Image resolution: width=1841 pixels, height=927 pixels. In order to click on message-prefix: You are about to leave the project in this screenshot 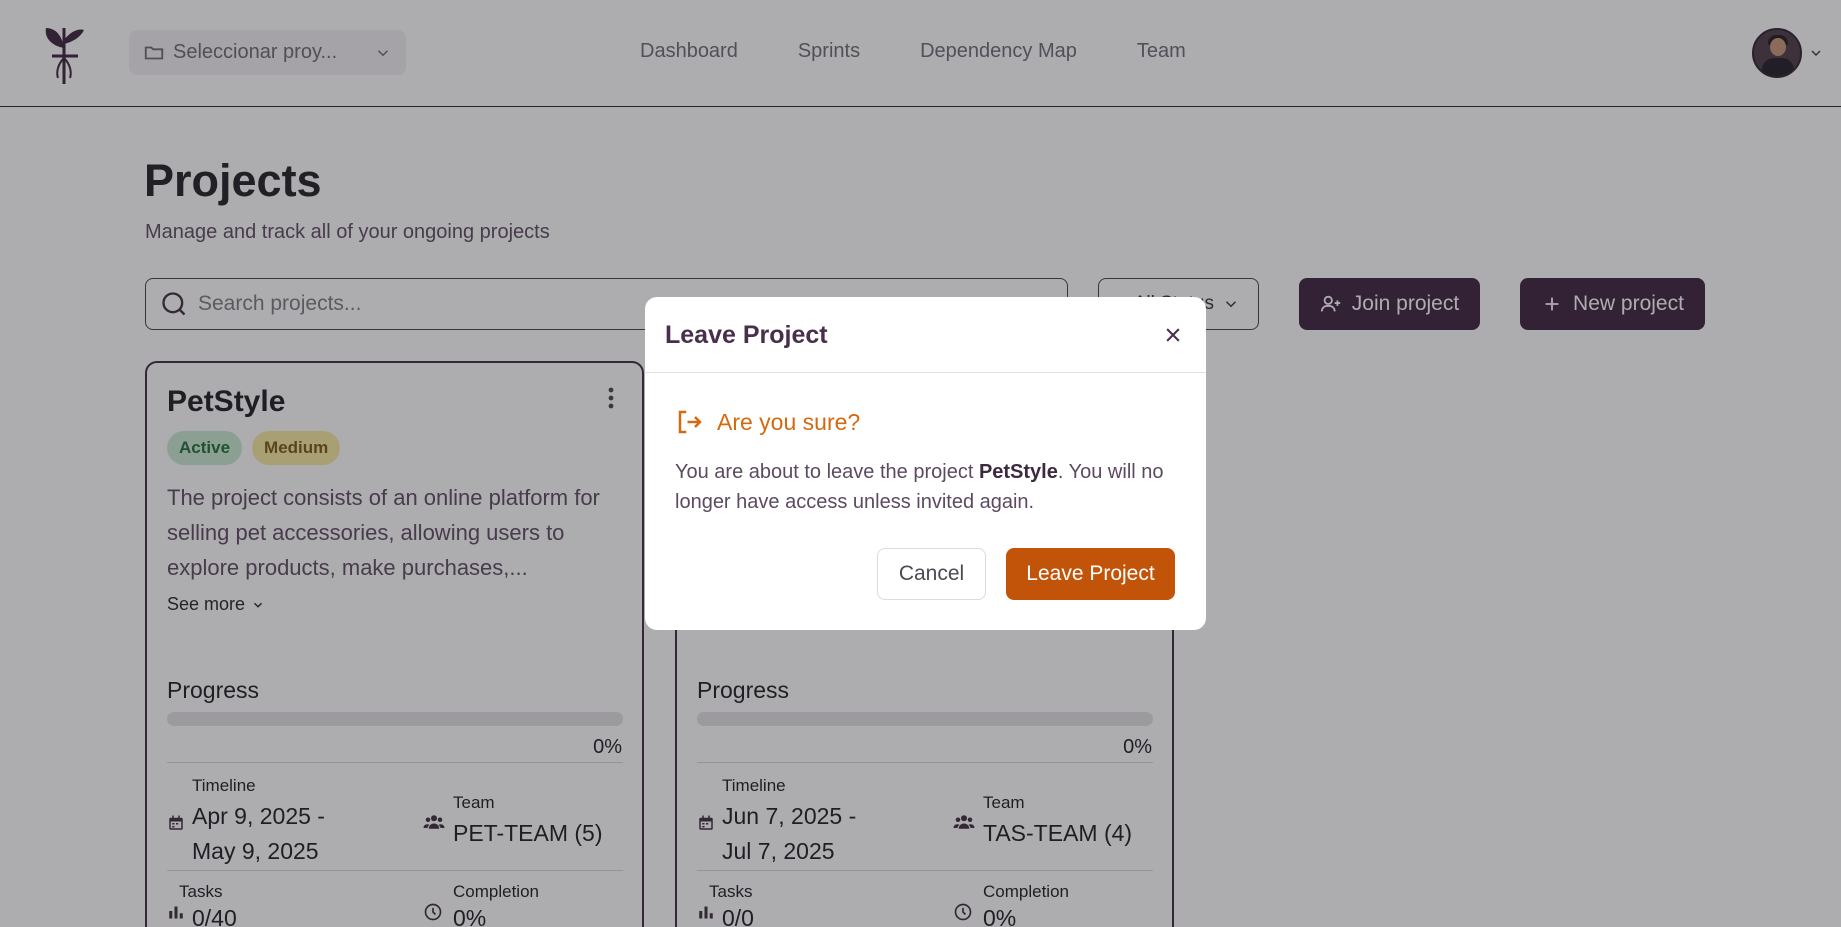, I will do `click(827, 472)`.